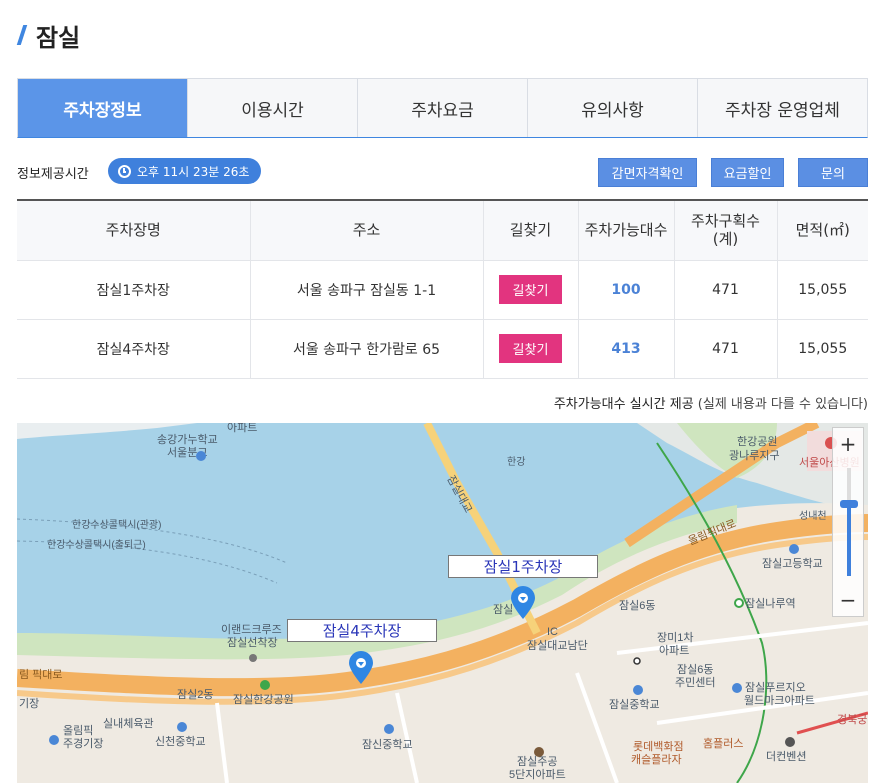  Describe the element at coordinates (723, 743) in the screenshot. I see `map-label: 홈플러스` at that location.